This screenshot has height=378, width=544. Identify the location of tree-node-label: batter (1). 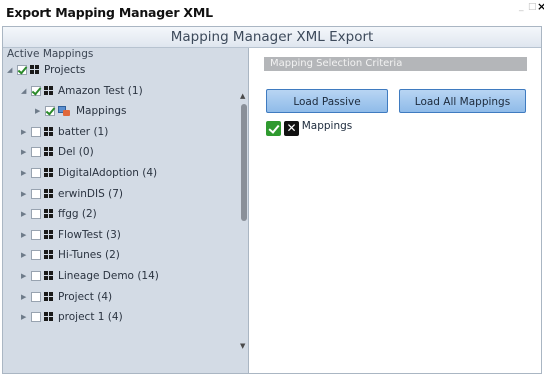
(83, 131).